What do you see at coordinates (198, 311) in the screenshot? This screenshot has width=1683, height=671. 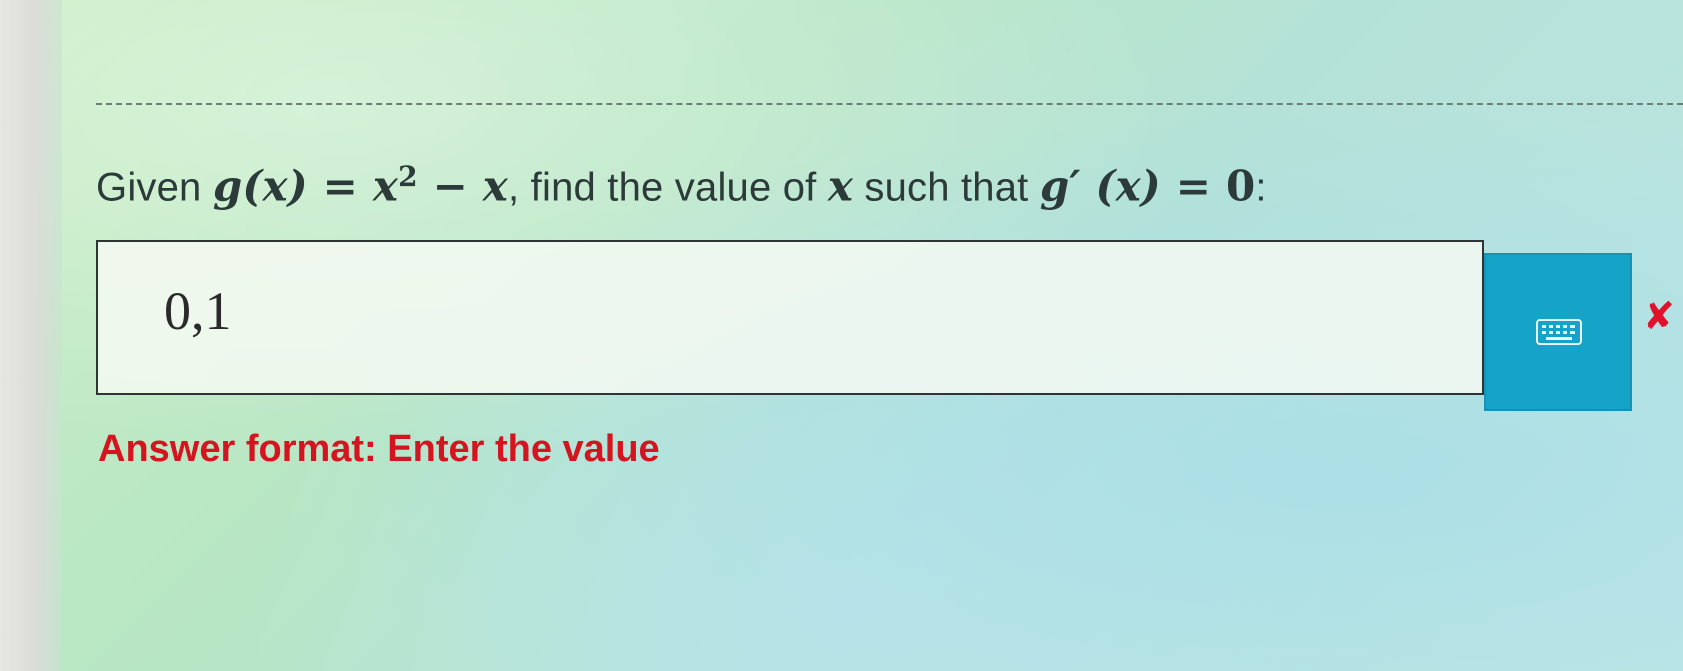 I see `answer-value: 0,1` at bounding box center [198, 311].